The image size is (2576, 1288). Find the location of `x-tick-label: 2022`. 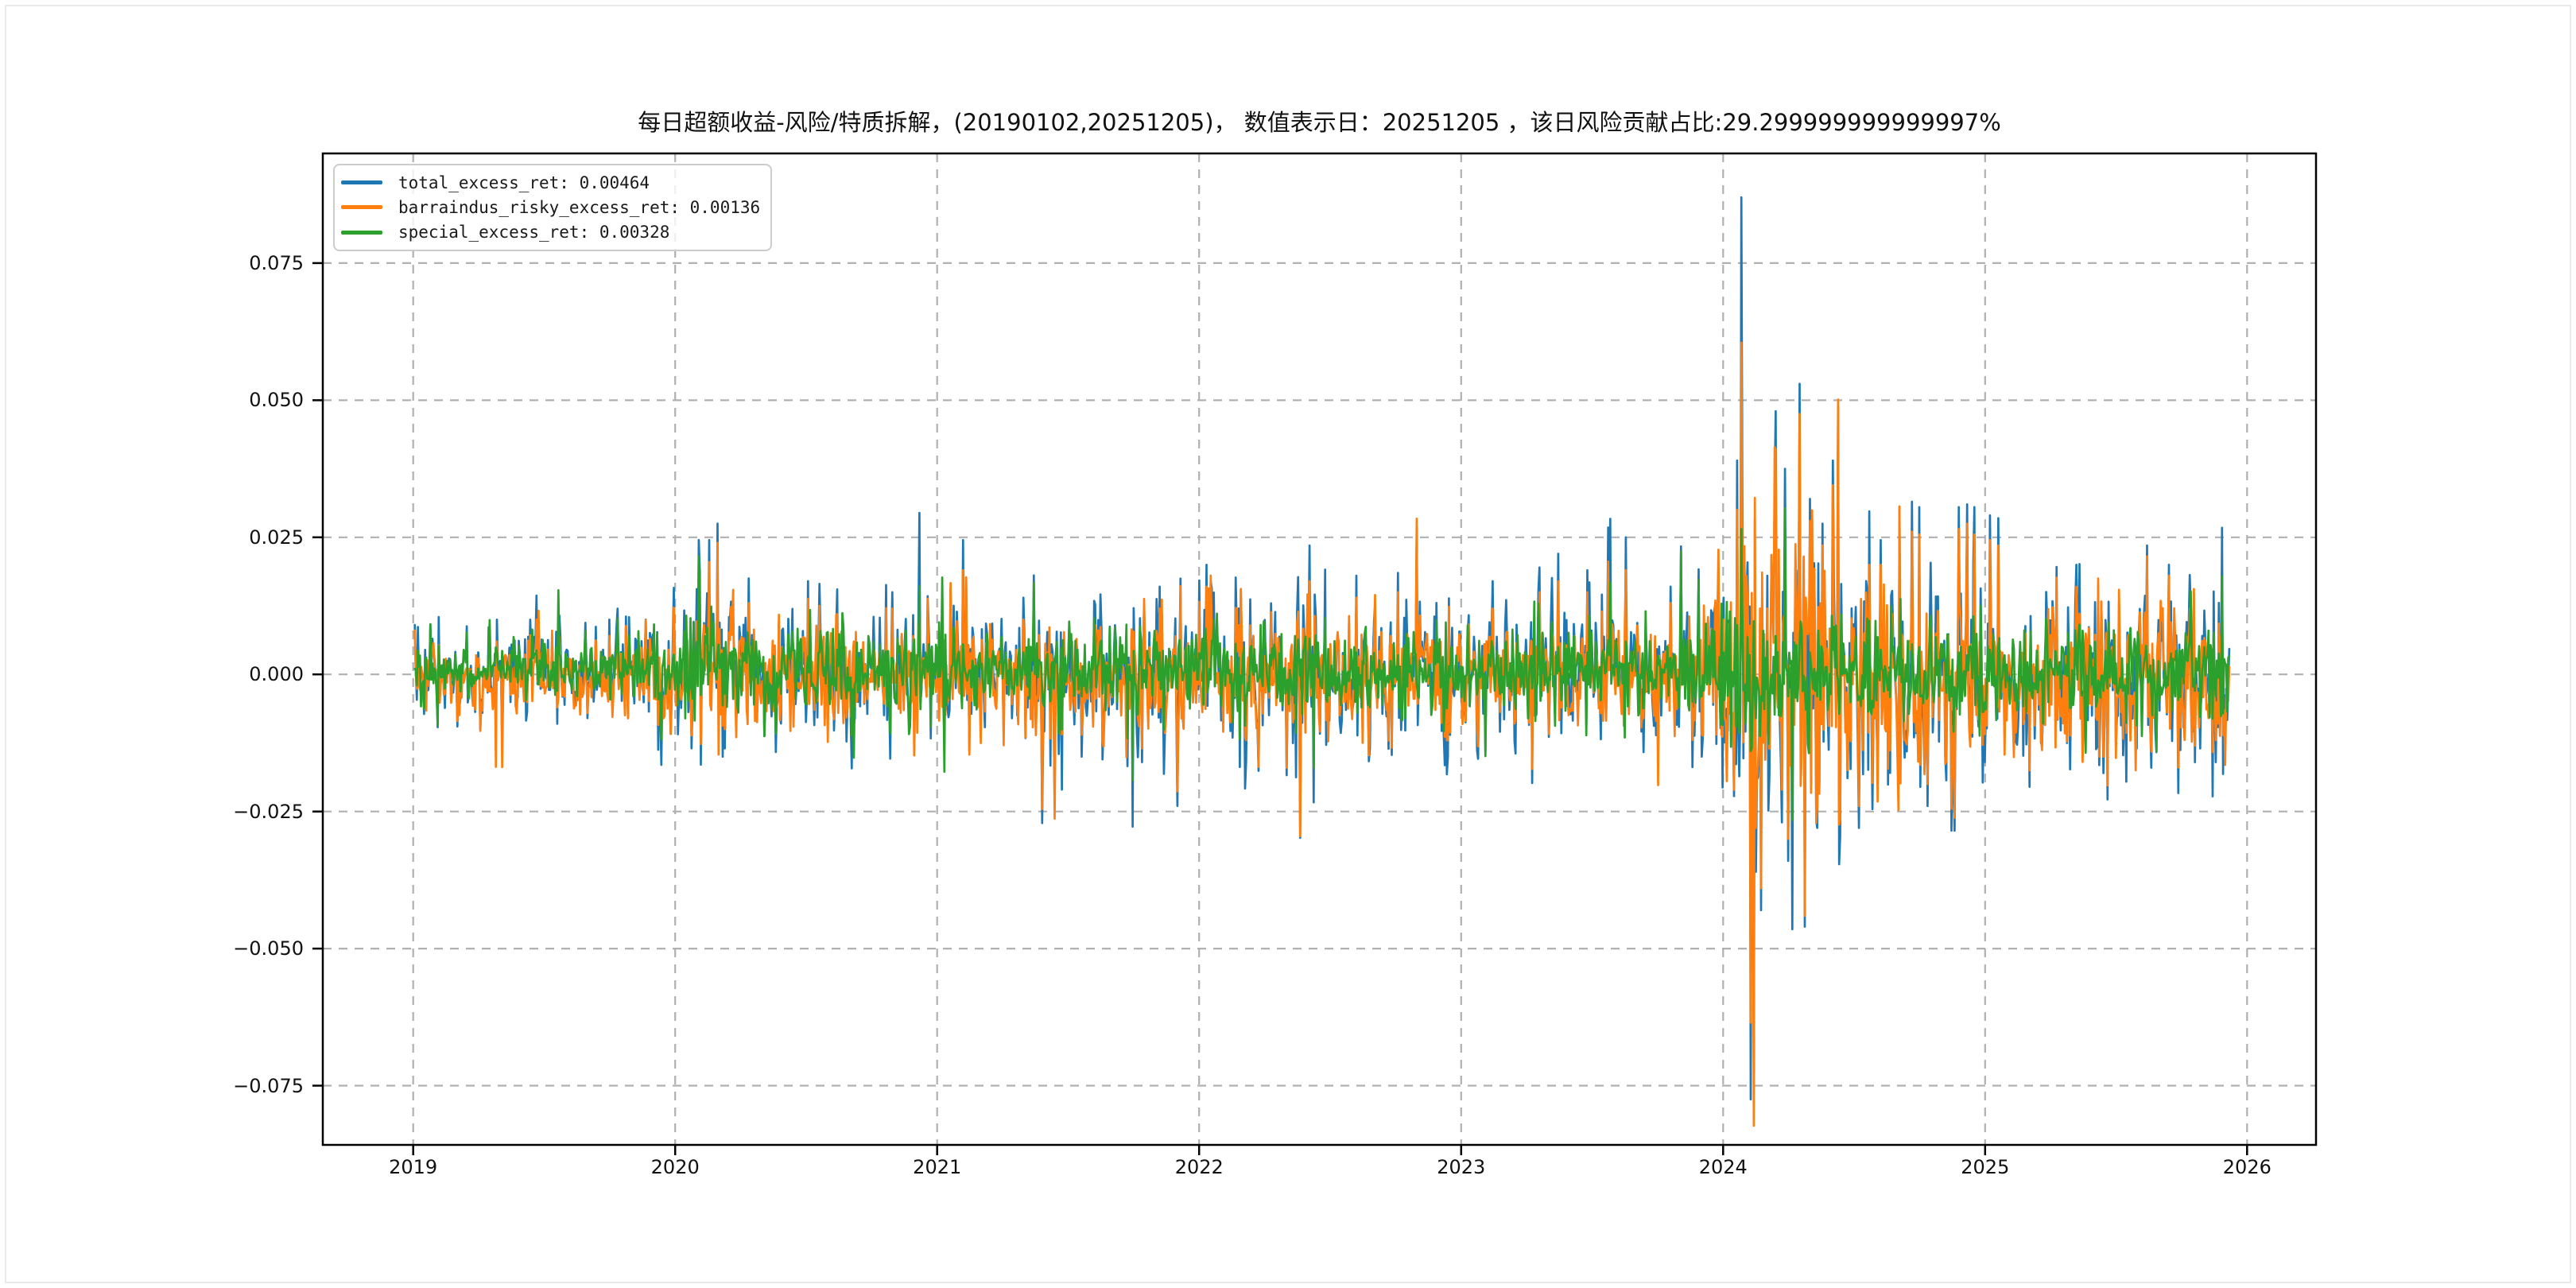

x-tick-label: 2022 is located at coordinates (1199, 1167).